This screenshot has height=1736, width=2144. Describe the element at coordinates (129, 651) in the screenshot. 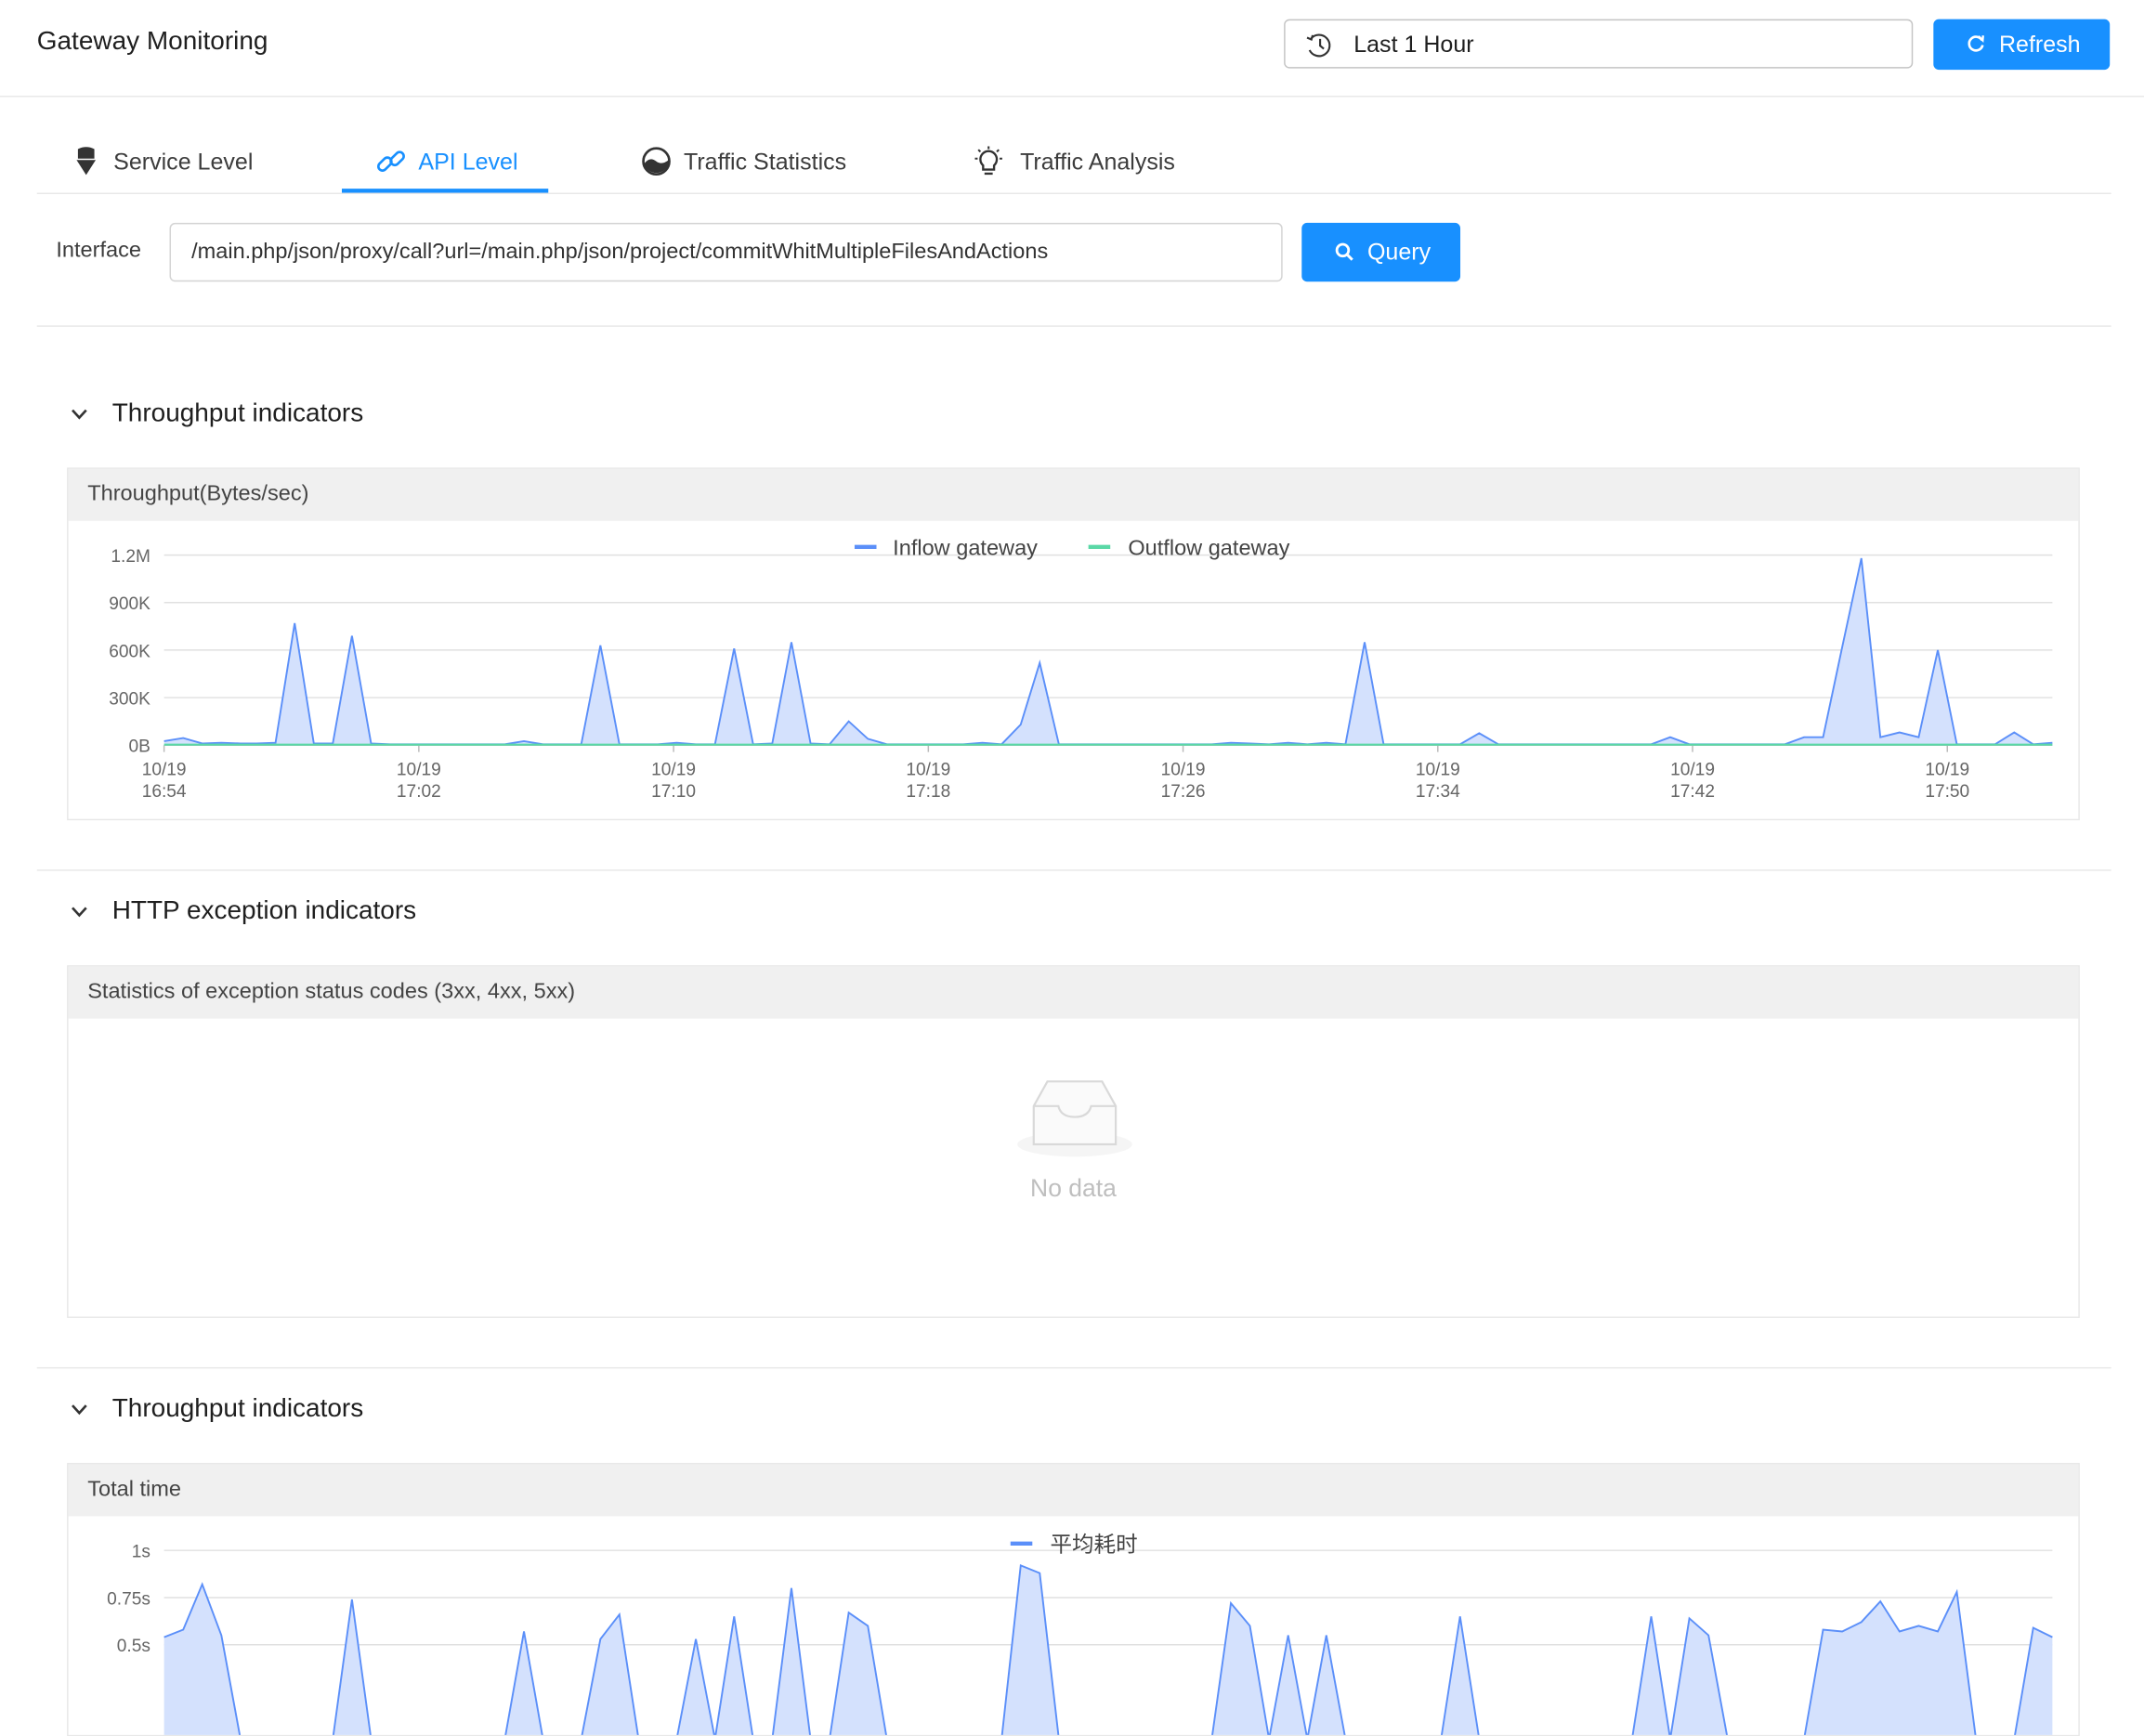

I see `y-tick-label: 600K` at that location.